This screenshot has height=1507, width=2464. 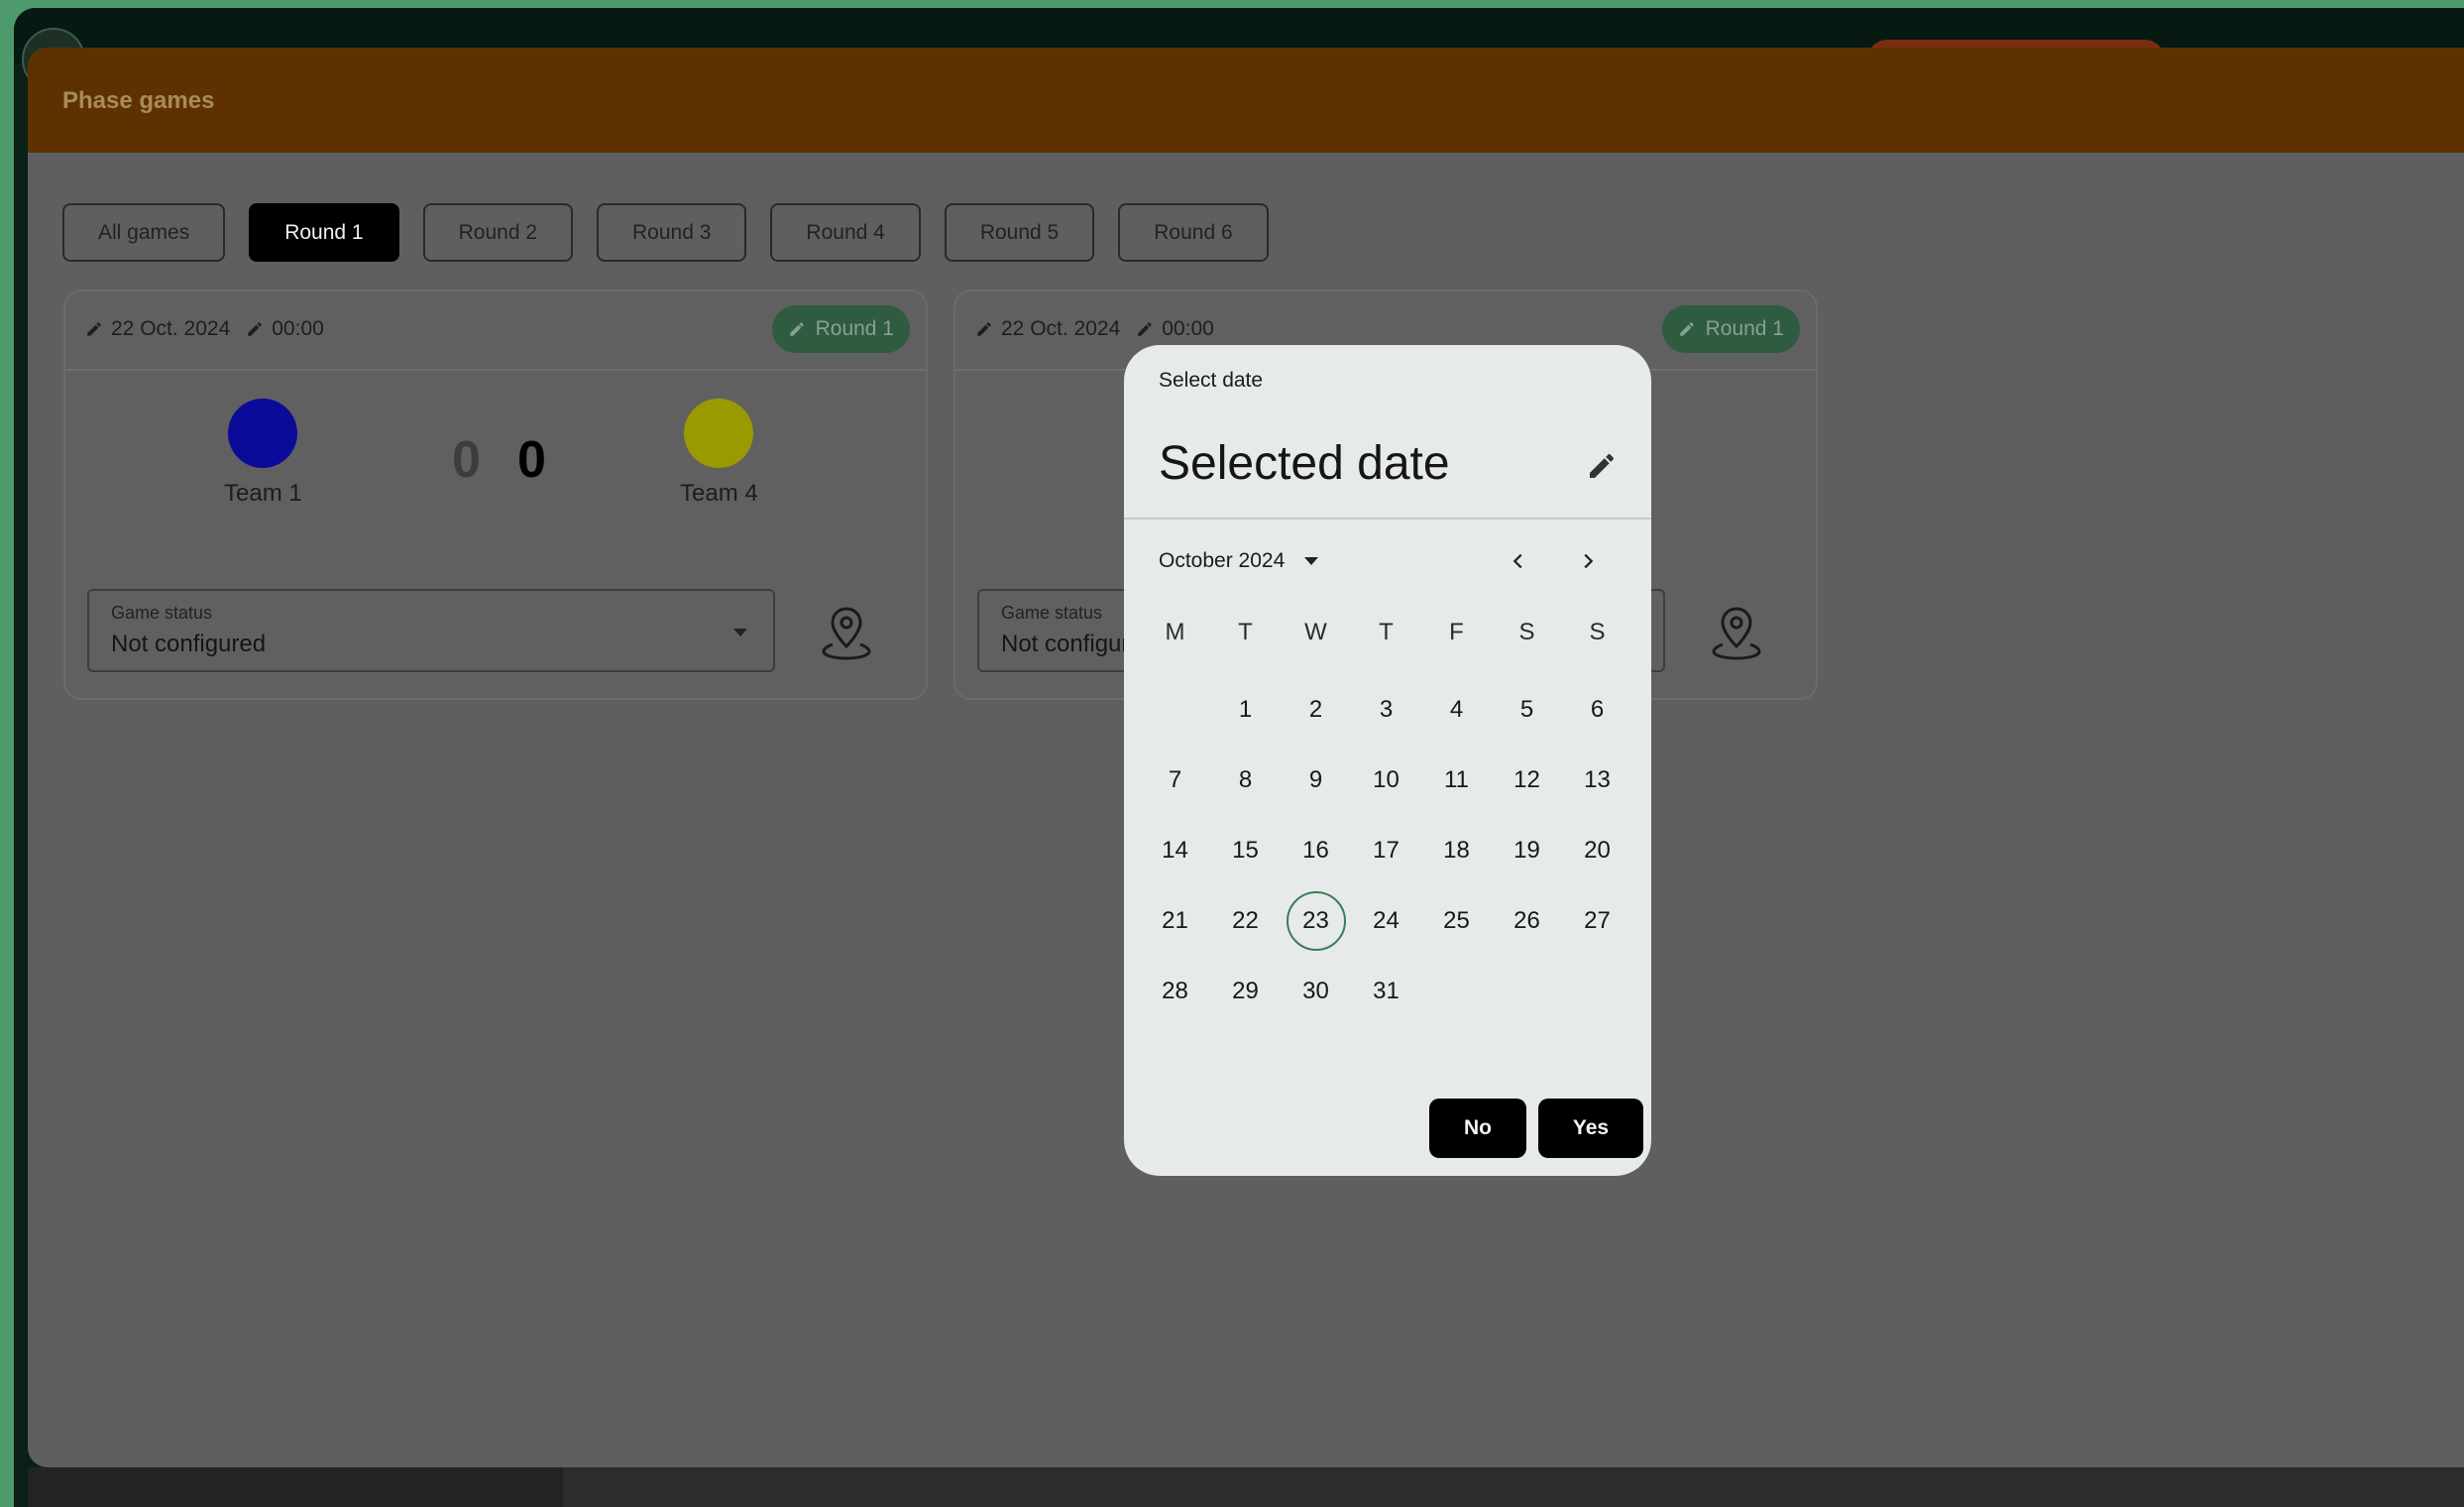 I want to click on game-card-header: 22 Oct. 2024 00:00 Round 1, so click(x=495, y=331).